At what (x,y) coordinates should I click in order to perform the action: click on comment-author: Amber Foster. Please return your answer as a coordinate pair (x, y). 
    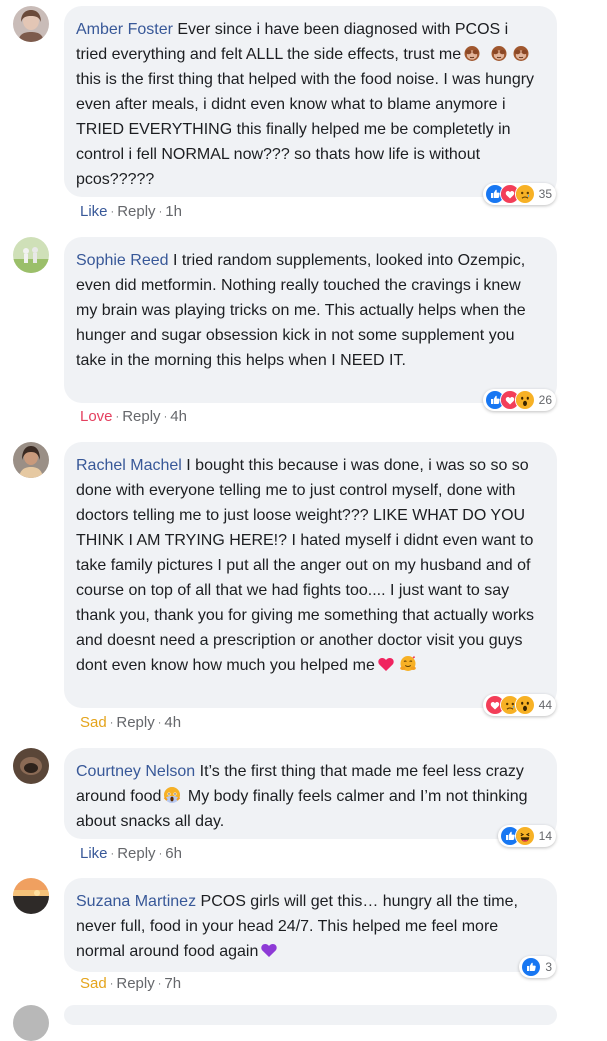
    Looking at the image, I should click on (124, 29).